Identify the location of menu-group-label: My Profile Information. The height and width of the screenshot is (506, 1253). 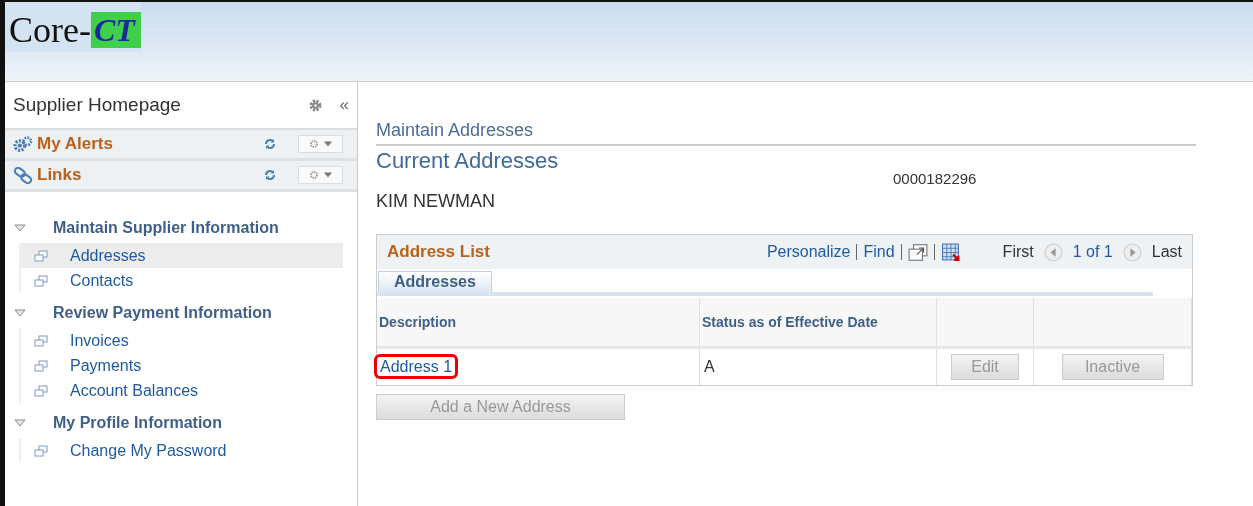
(137, 423).